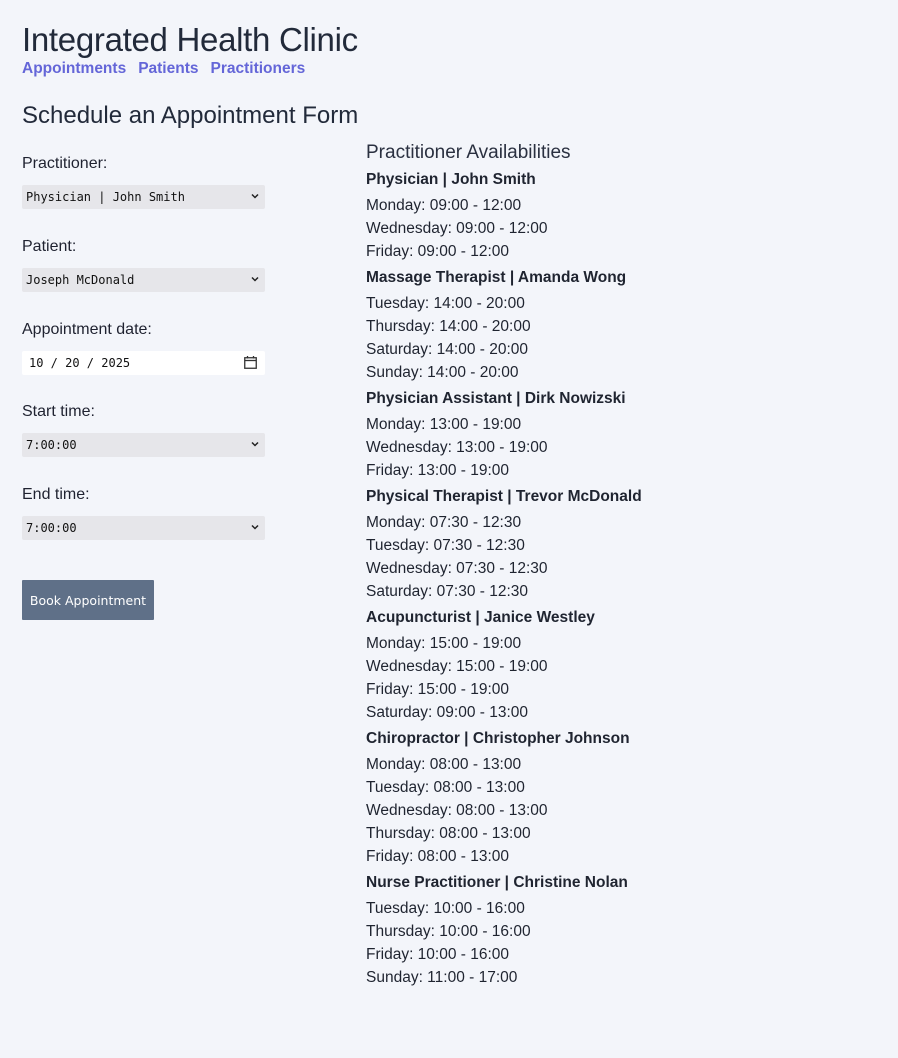 The height and width of the screenshot is (1058, 898). Describe the element at coordinates (442, 372) in the screenshot. I see `availability-slot: Sunday: 14:00 - 20:00` at that location.